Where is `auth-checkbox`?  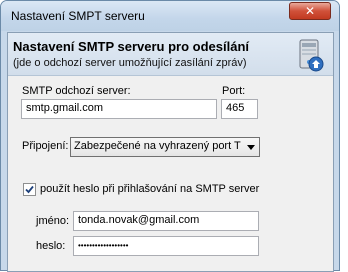
auth-checkbox is located at coordinates (29, 189).